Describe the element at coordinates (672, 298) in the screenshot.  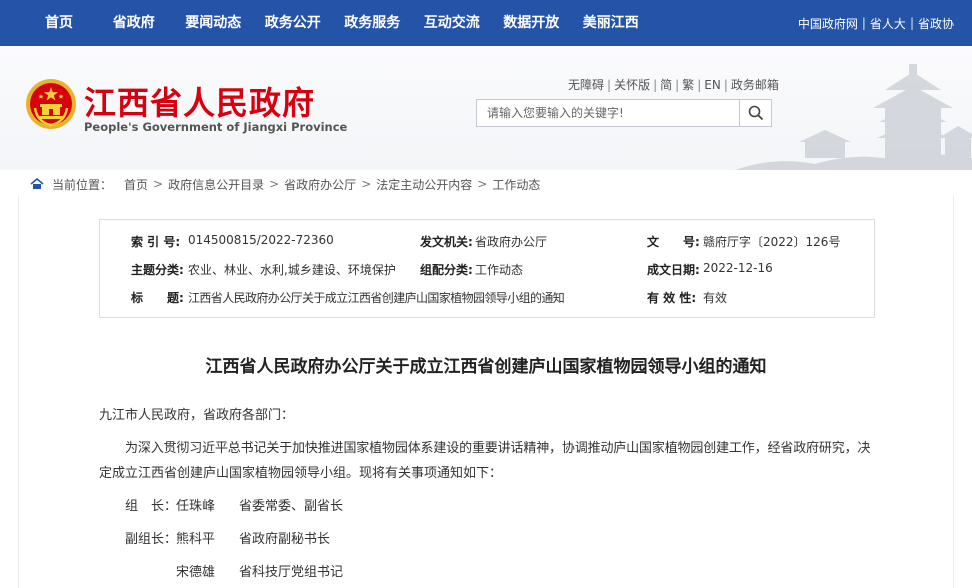
I see `validity-label: 有 效 性:` at that location.